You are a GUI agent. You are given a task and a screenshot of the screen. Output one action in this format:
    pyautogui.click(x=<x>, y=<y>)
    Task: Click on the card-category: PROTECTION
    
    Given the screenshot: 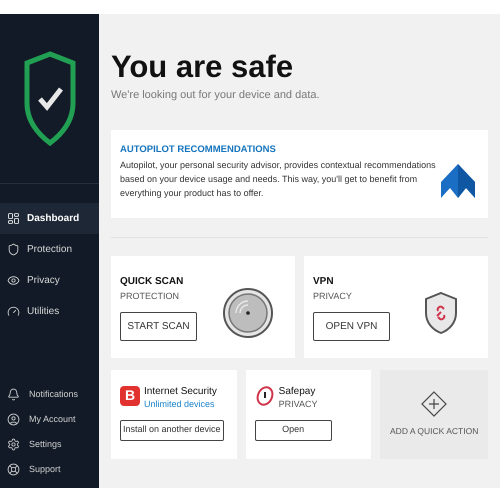 What is the action you would take?
    pyautogui.click(x=150, y=296)
    